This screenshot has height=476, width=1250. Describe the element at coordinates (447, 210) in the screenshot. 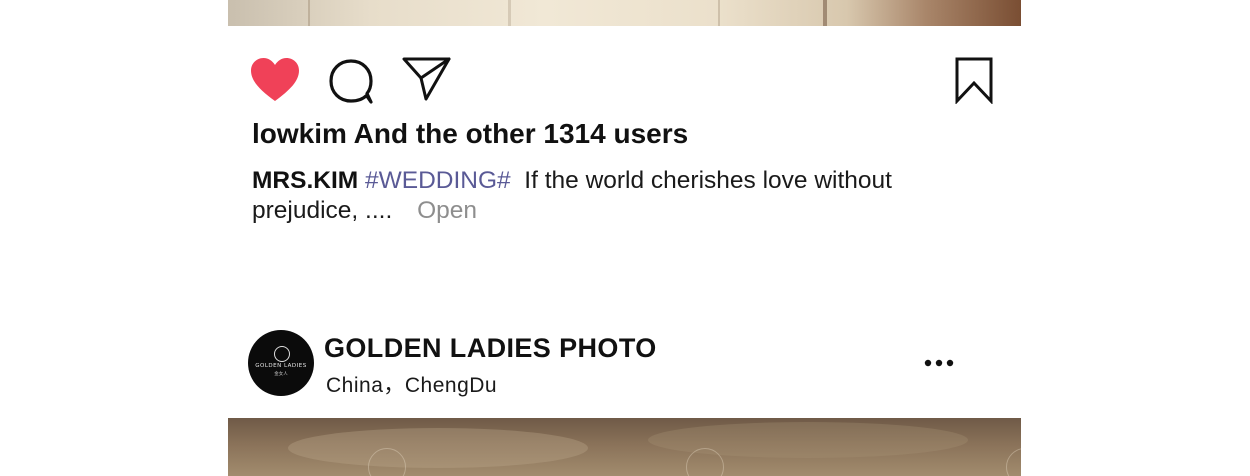

I see `caption-open-link: Open` at that location.